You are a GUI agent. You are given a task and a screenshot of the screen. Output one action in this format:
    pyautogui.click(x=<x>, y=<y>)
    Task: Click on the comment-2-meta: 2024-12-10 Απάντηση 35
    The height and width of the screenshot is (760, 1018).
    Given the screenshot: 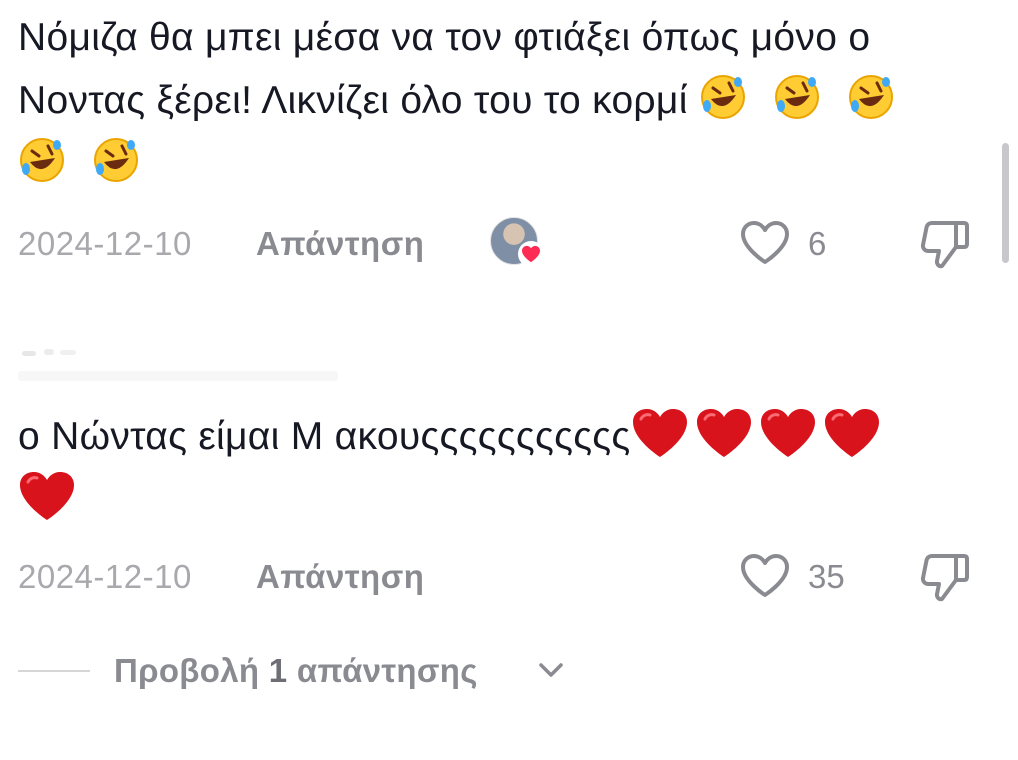 What is the action you would take?
    pyautogui.click(x=498, y=576)
    